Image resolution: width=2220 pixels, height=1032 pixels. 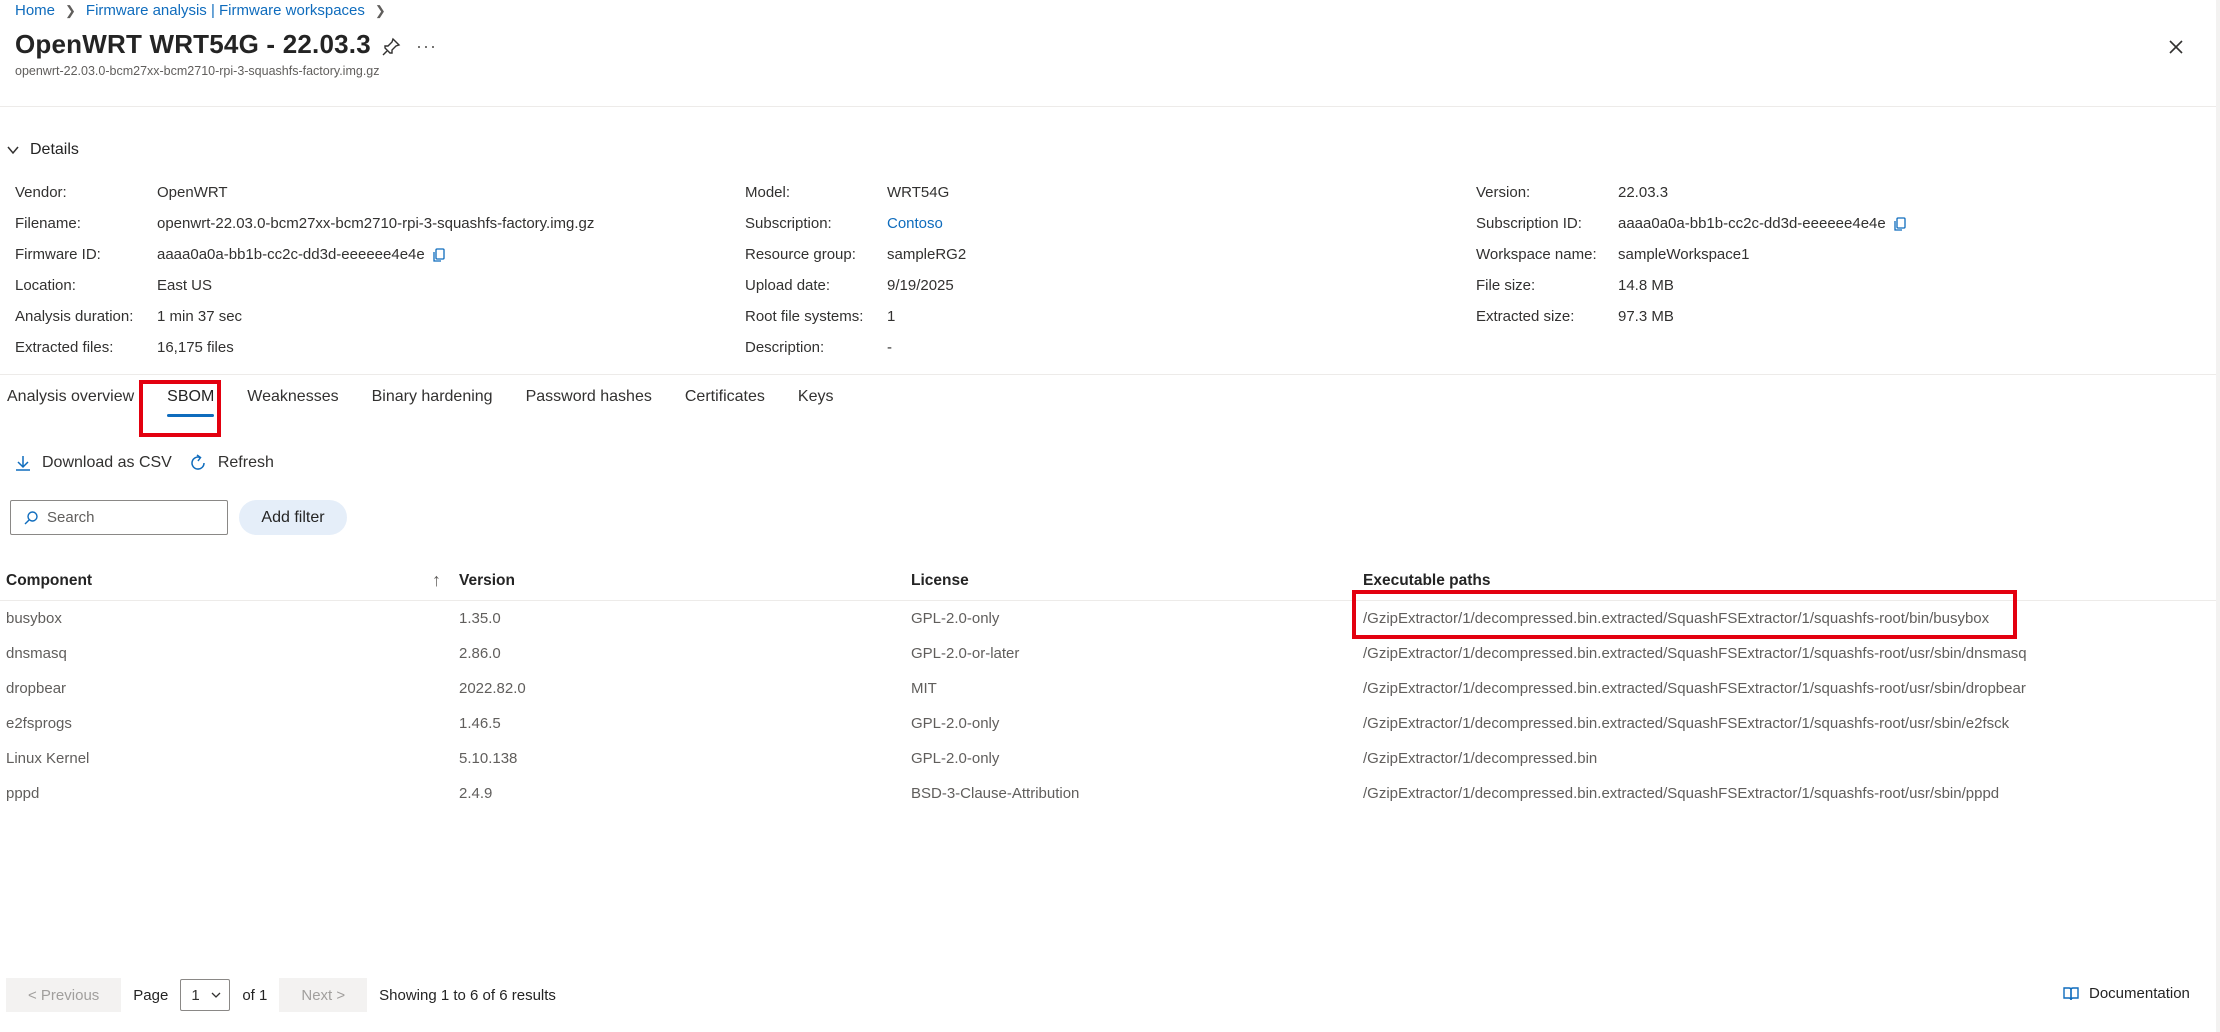 I want to click on detail-extracted-size: Extracted size: 97.3 MB, so click(x=1692, y=316).